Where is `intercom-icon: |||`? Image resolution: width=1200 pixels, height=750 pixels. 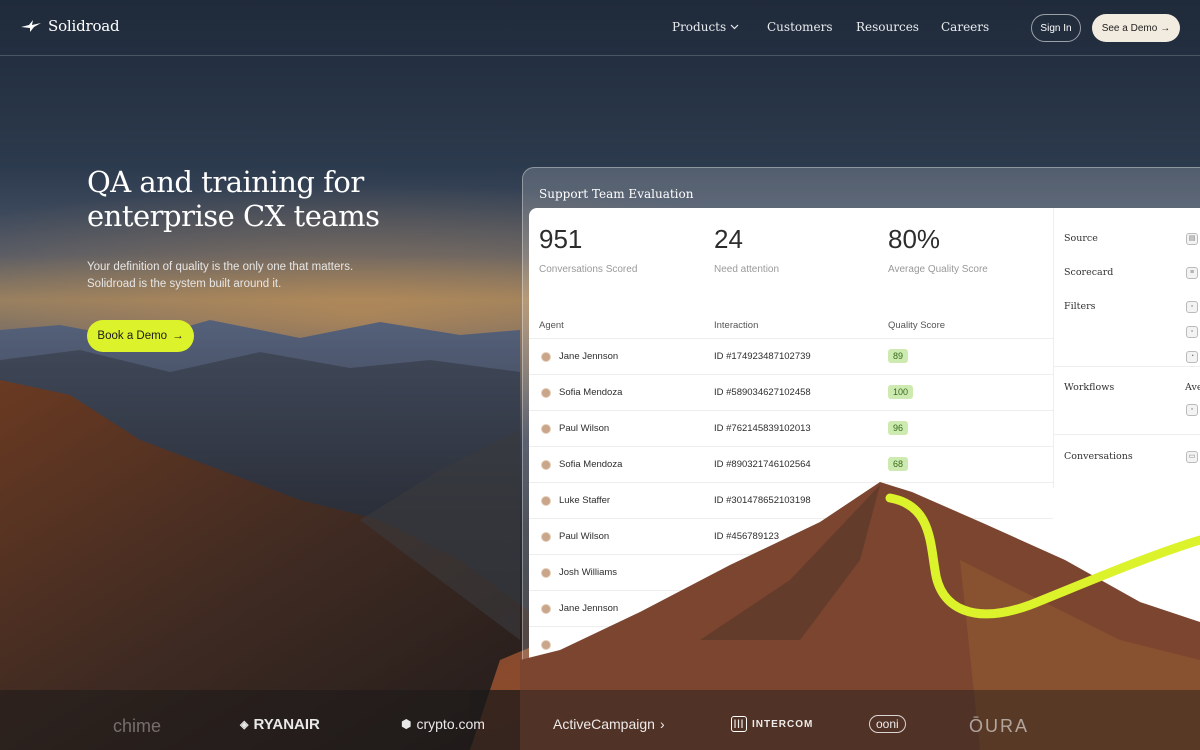
intercom-icon: ||| is located at coordinates (739, 724).